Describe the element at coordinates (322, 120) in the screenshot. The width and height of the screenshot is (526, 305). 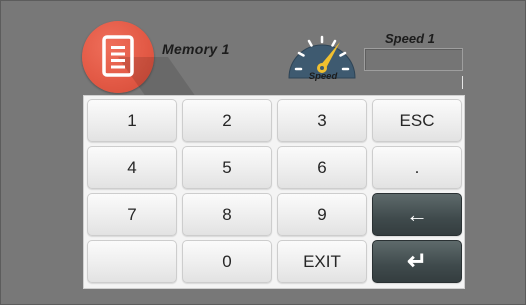
I see `key-3: 3` at that location.